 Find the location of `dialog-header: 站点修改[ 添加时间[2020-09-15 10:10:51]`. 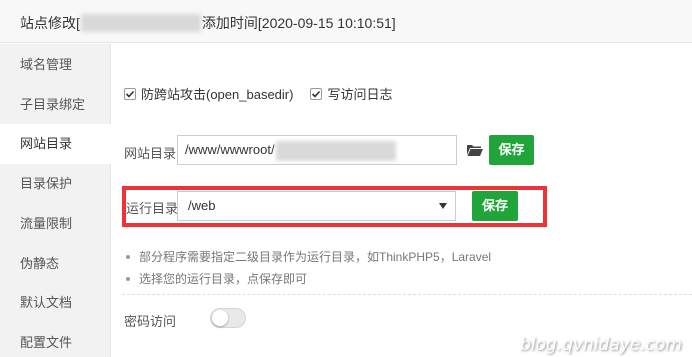

dialog-header: 站点修改[ 添加时间[2020-09-15 10:10:51] is located at coordinates (346, 21).